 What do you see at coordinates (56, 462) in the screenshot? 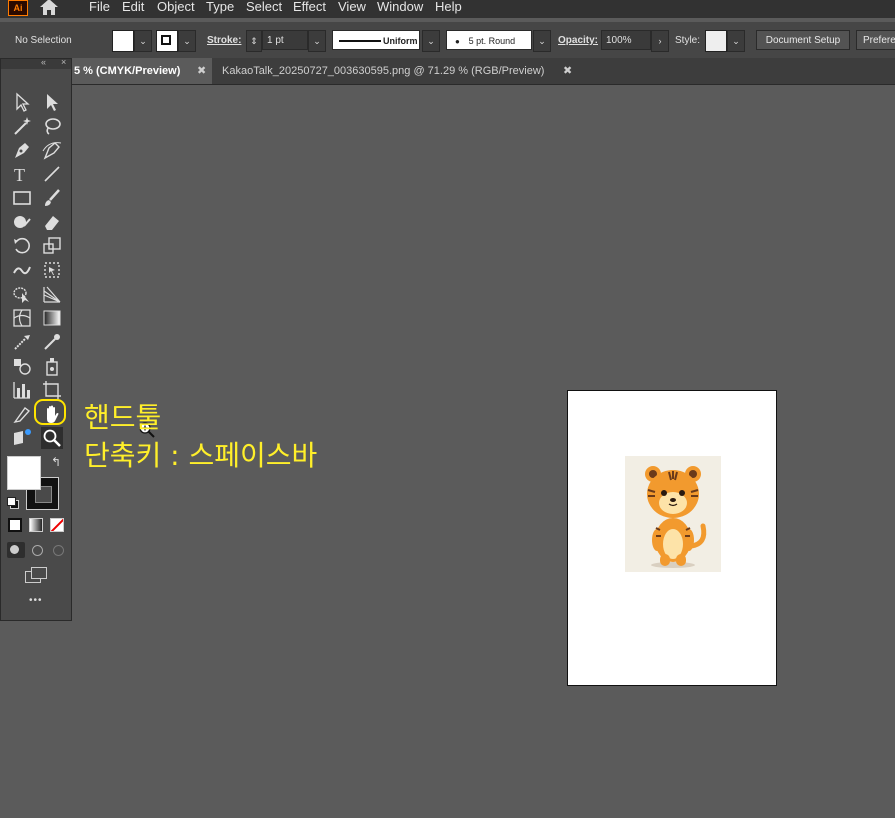
I see `swap-colors-icon: ↰` at bounding box center [56, 462].